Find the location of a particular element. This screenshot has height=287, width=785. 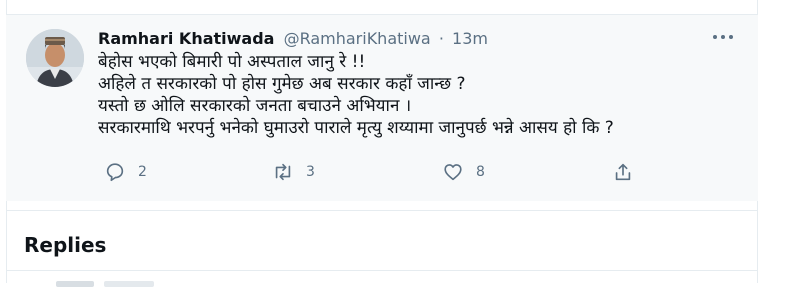

retweet-icon is located at coordinates (283, 172).